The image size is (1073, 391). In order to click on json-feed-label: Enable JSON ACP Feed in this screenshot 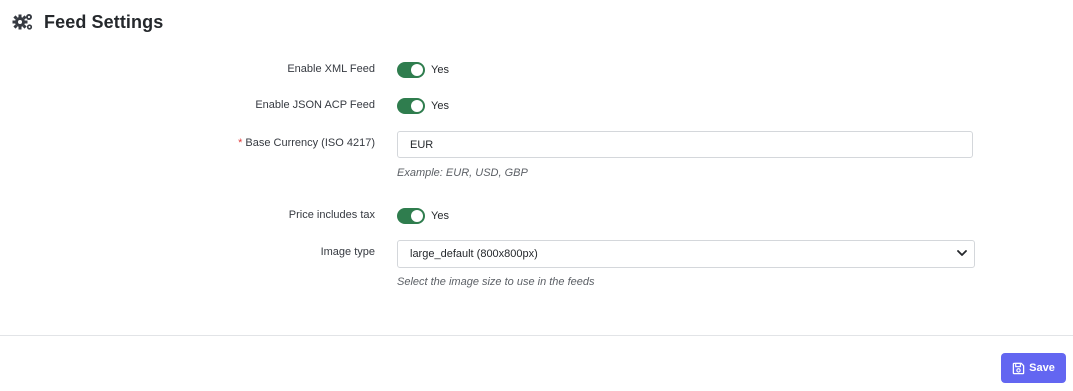, I will do `click(315, 105)`.